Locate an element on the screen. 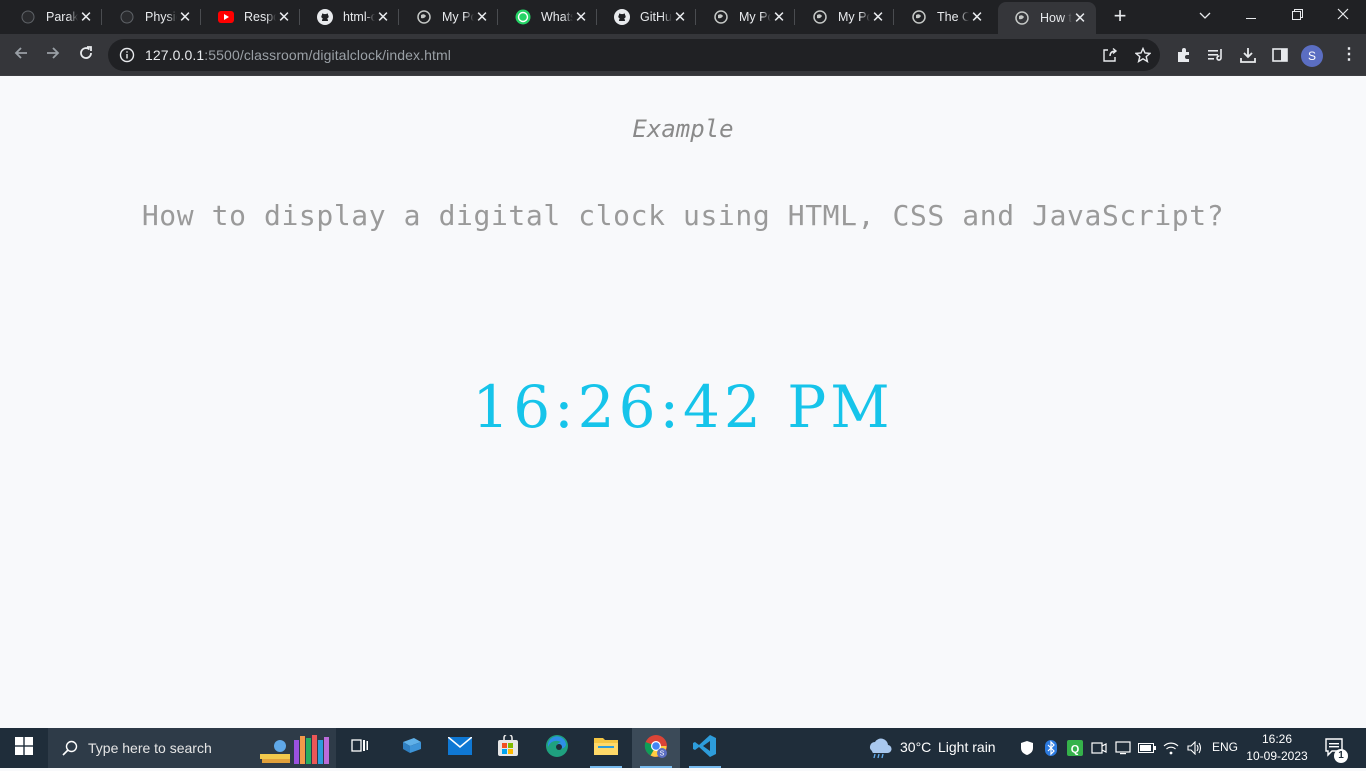  github-icon is located at coordinates (325, 17).